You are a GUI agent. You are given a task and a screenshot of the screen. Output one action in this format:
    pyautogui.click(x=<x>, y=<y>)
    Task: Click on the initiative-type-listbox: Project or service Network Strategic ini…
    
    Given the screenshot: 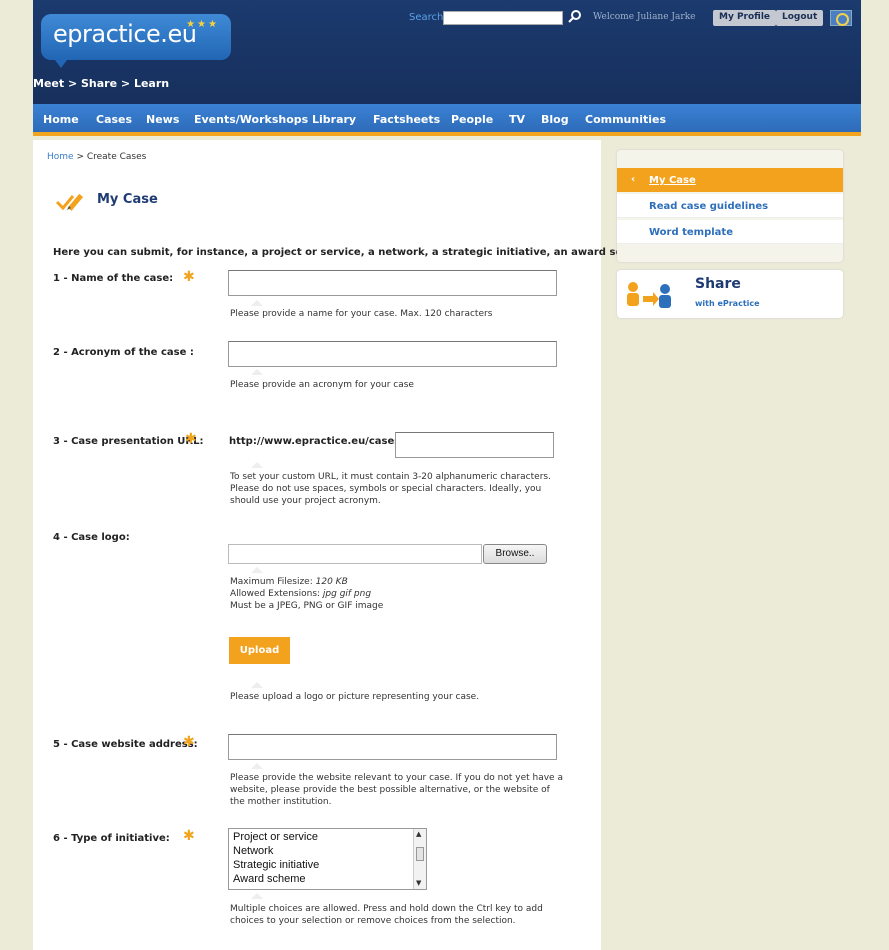 What is the action you would take?
    pyautogui.click(x=327, y=859)
    